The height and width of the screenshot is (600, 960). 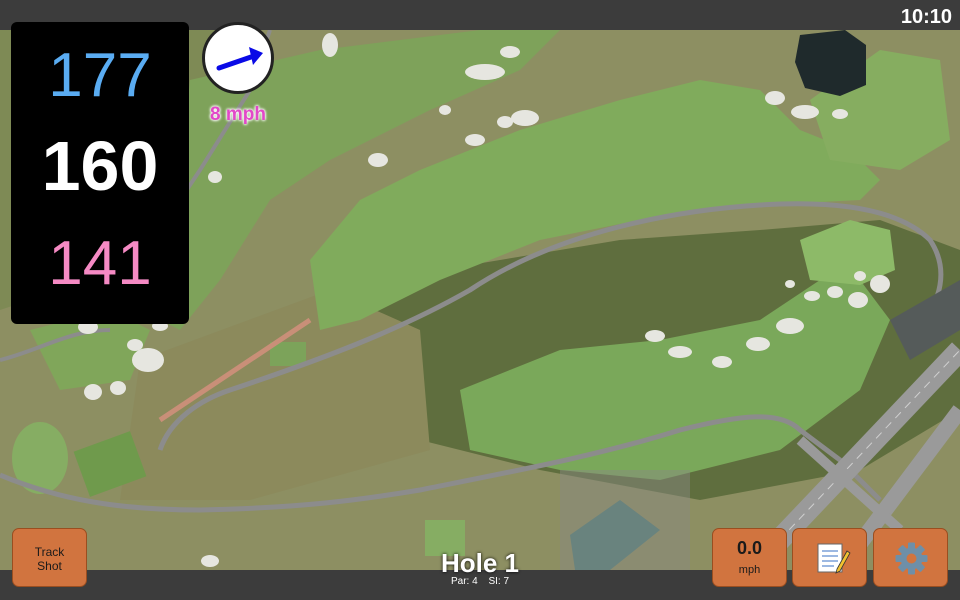 I want to click on speed-button: 0.0 mph, so click(x=749, y=557).